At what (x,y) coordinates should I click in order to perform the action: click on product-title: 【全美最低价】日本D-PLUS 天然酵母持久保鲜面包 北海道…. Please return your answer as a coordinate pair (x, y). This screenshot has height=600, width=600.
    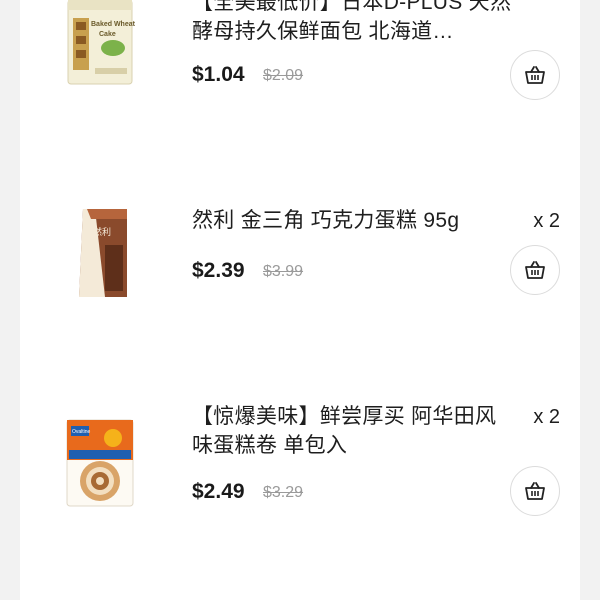
    Looking at the image, I should click on (352, 23).